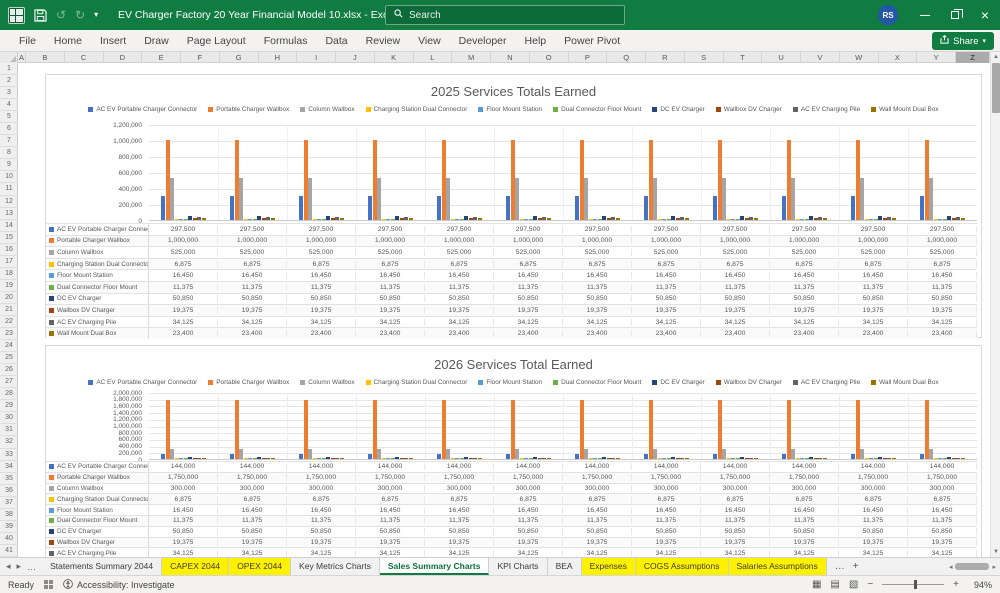 This screenshot has width=1000, height=593. What do you see at coordinates (278, 57) in the screenshot?
I see `column-header-h: H` at bounding box center [278, 57].